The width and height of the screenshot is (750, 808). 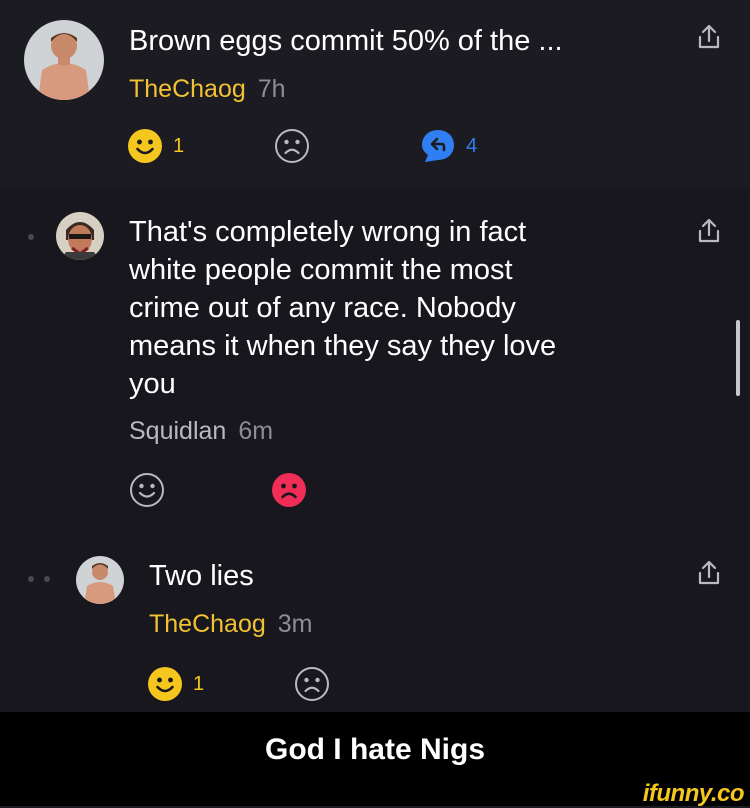 I want to click on reply-count: 4, so click(x=472, y=145).